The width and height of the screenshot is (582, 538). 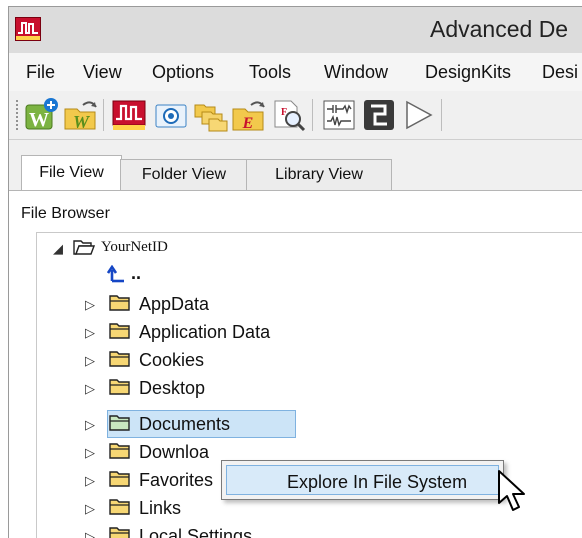 I want to click on new-workspace-icon: W, so click(x=41, y=115).